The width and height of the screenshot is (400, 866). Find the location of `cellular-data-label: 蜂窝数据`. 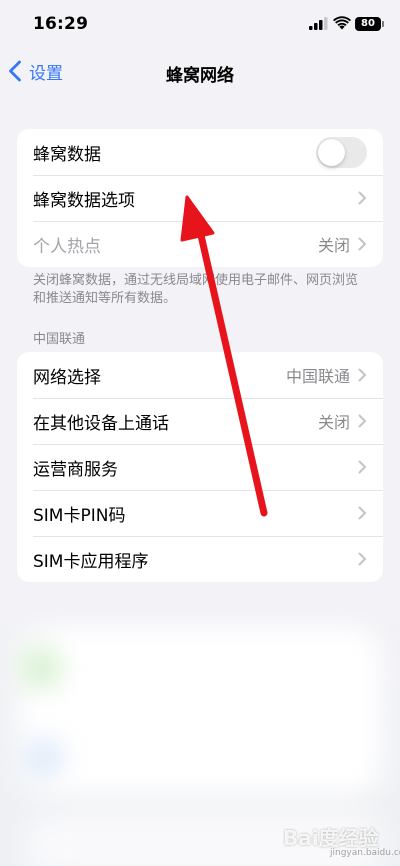

cellular-data-label: 蜂窝数据 is located at coordinates (67, 154).